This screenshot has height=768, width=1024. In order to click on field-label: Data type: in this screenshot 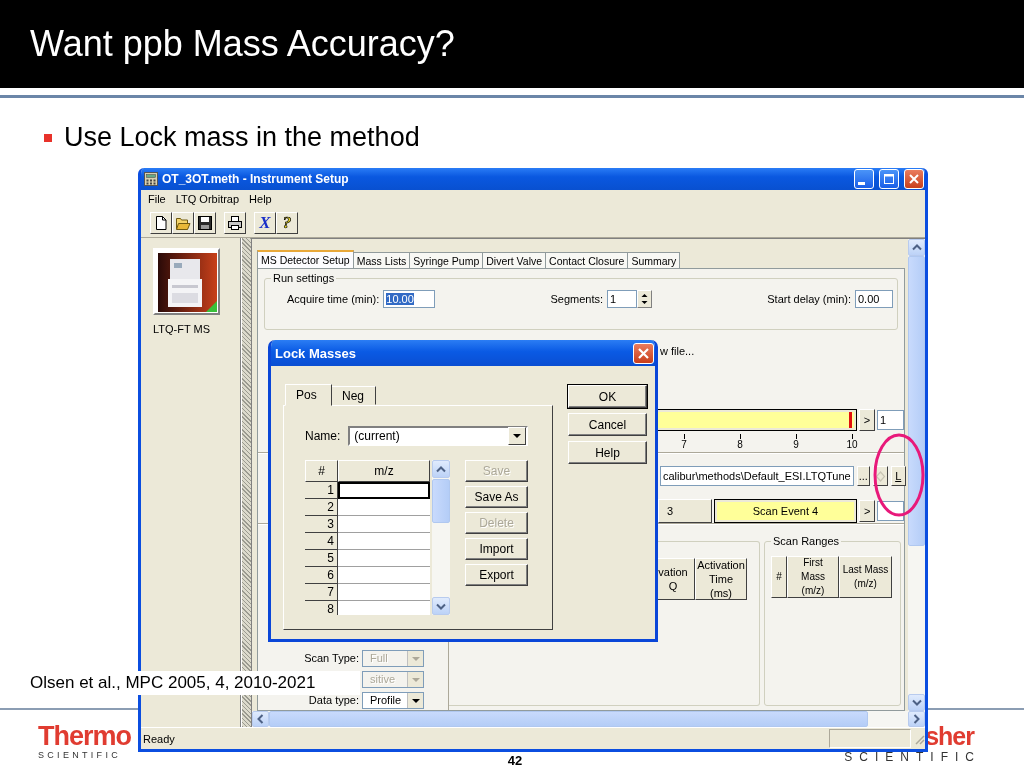, I will do `click(333, 700)`.